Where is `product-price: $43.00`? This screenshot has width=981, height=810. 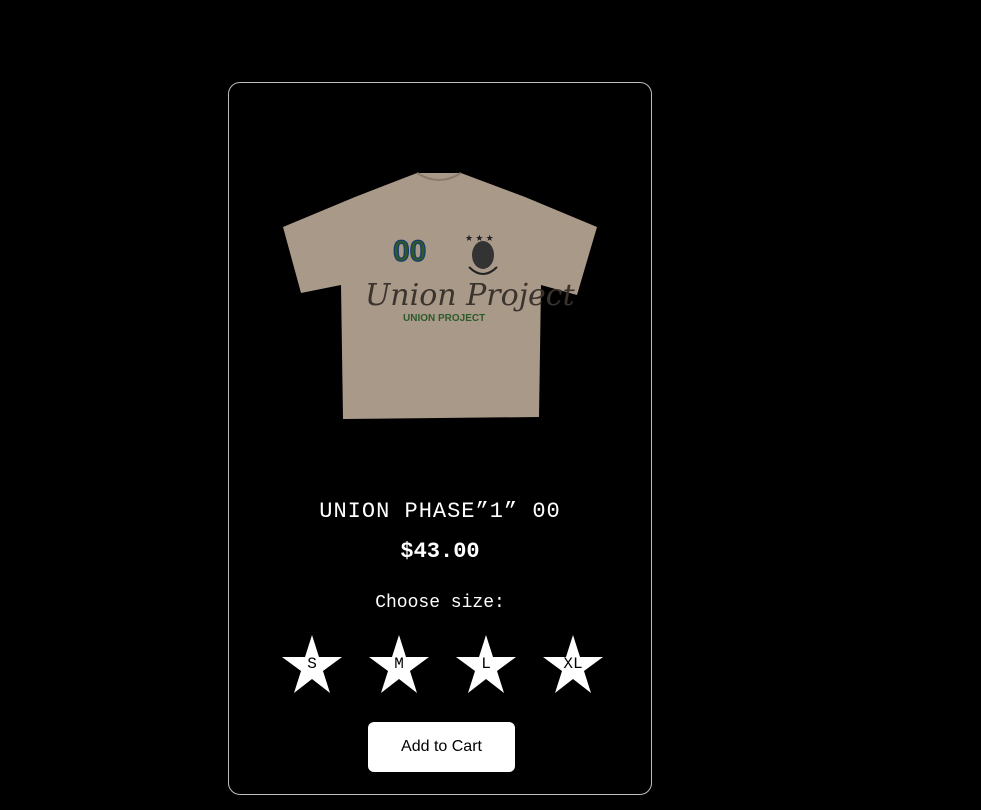
product-price: $43.00 is located at coordinates (440, 551).